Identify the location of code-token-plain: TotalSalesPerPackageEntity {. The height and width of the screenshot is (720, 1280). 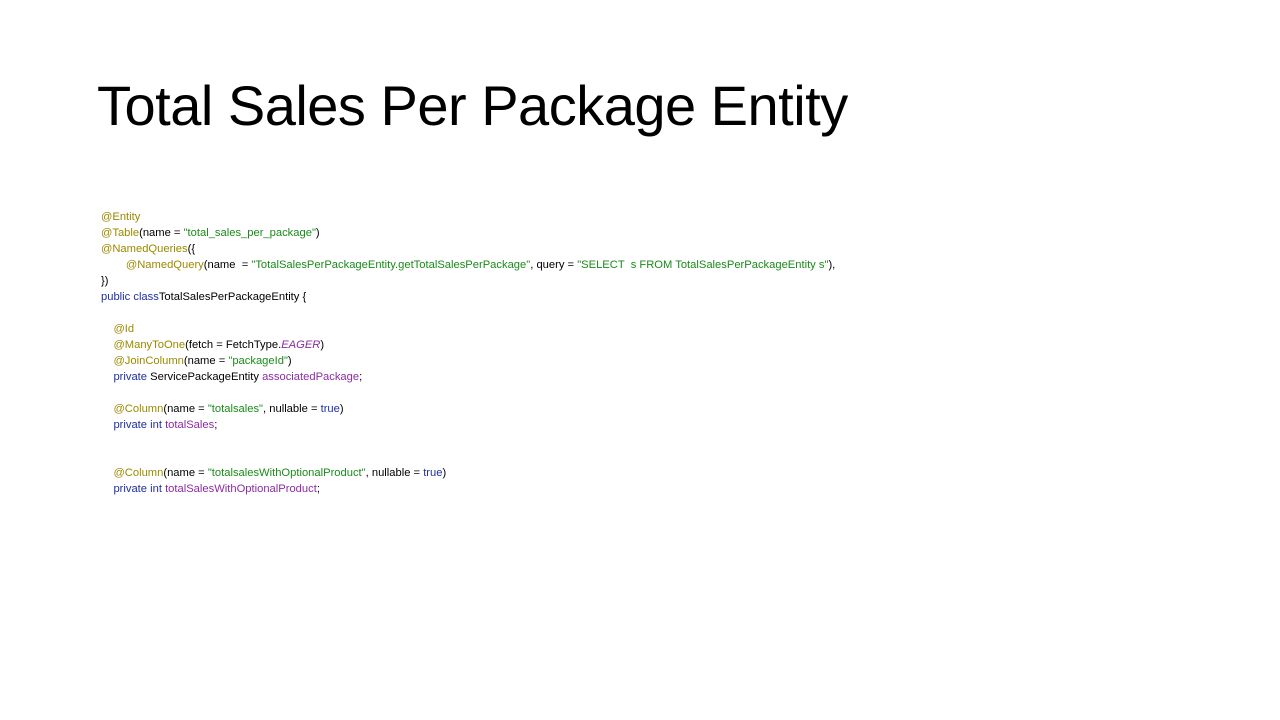
(232, 297).